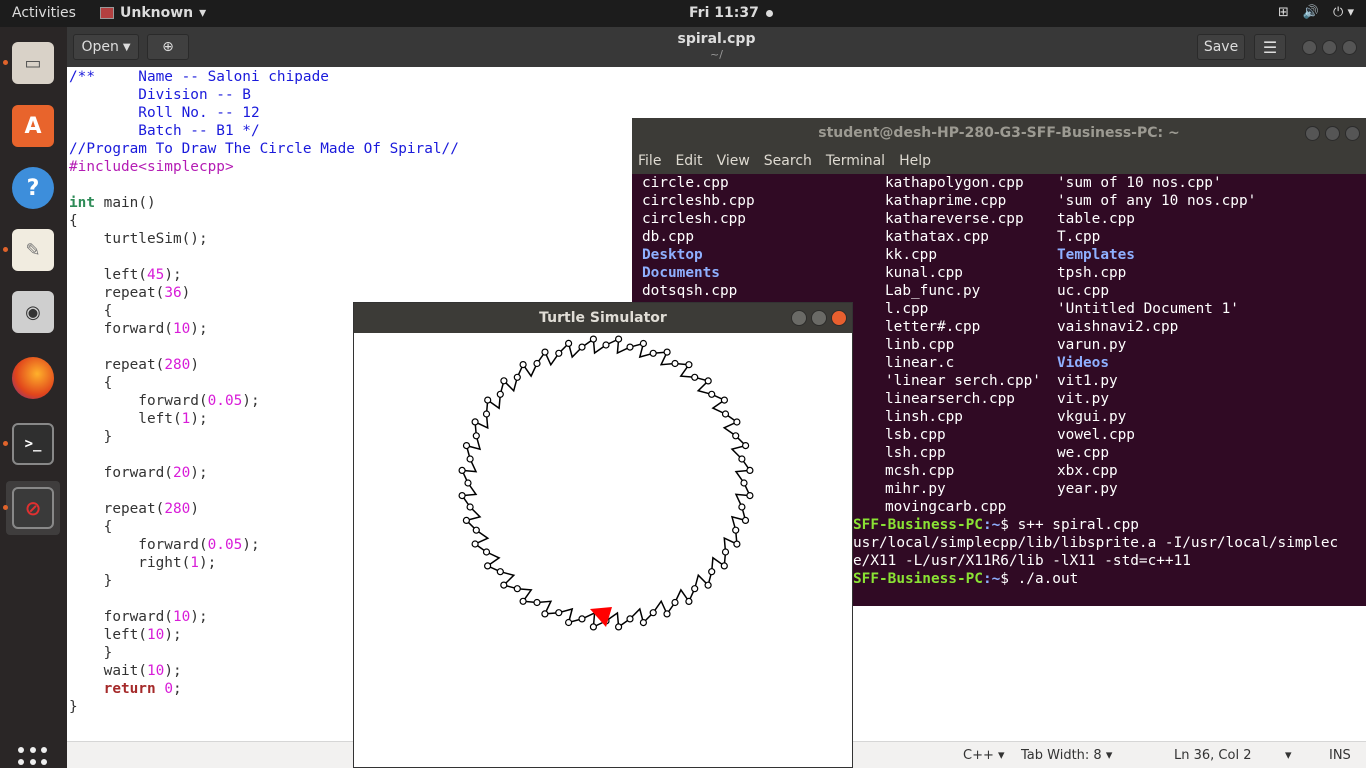  What do you see at coordinates (649, 161) in the screenshot?
I see `terminal-menu-file: File` at bounding box center [649, 161].